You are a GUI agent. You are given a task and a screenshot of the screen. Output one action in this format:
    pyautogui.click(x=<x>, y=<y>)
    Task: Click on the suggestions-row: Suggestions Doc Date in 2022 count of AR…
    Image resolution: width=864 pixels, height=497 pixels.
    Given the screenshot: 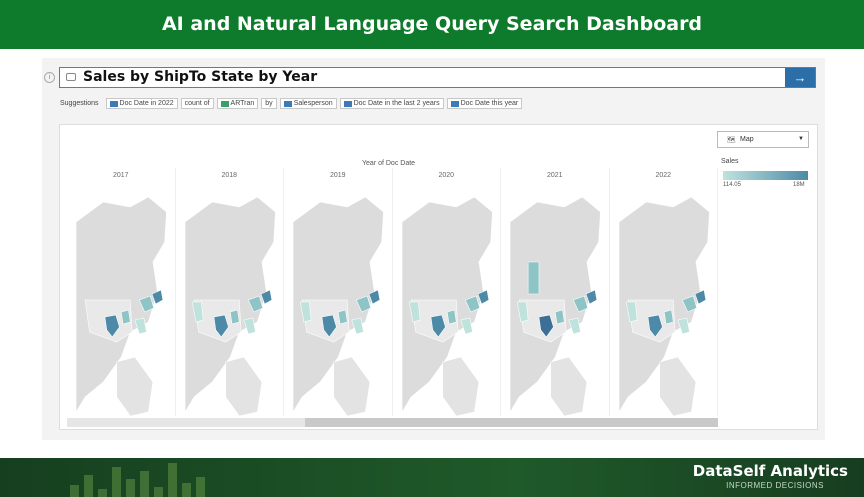 What is the action you would take?
    pyautogui.click(x=291, y=103)
    